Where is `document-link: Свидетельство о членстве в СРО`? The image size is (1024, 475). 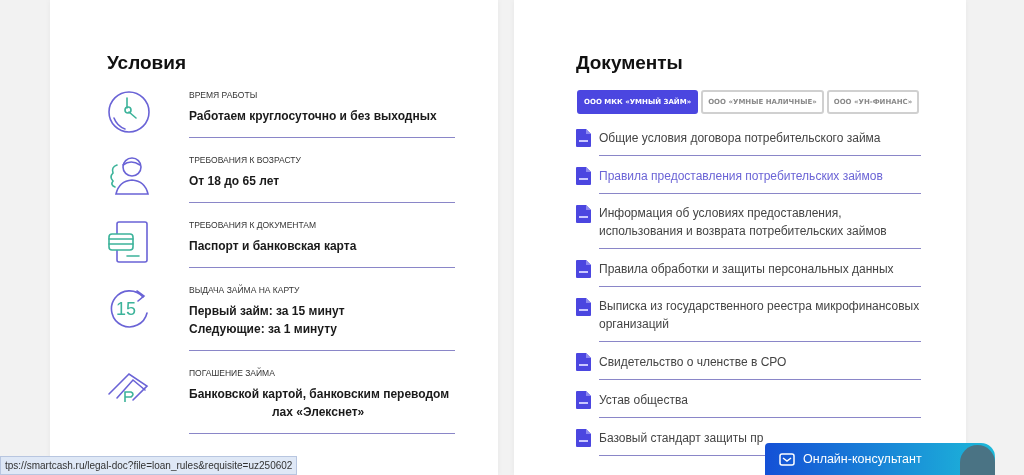 document-link: Свидетельство о членстве в СРО is located at coordinates (693, 362).